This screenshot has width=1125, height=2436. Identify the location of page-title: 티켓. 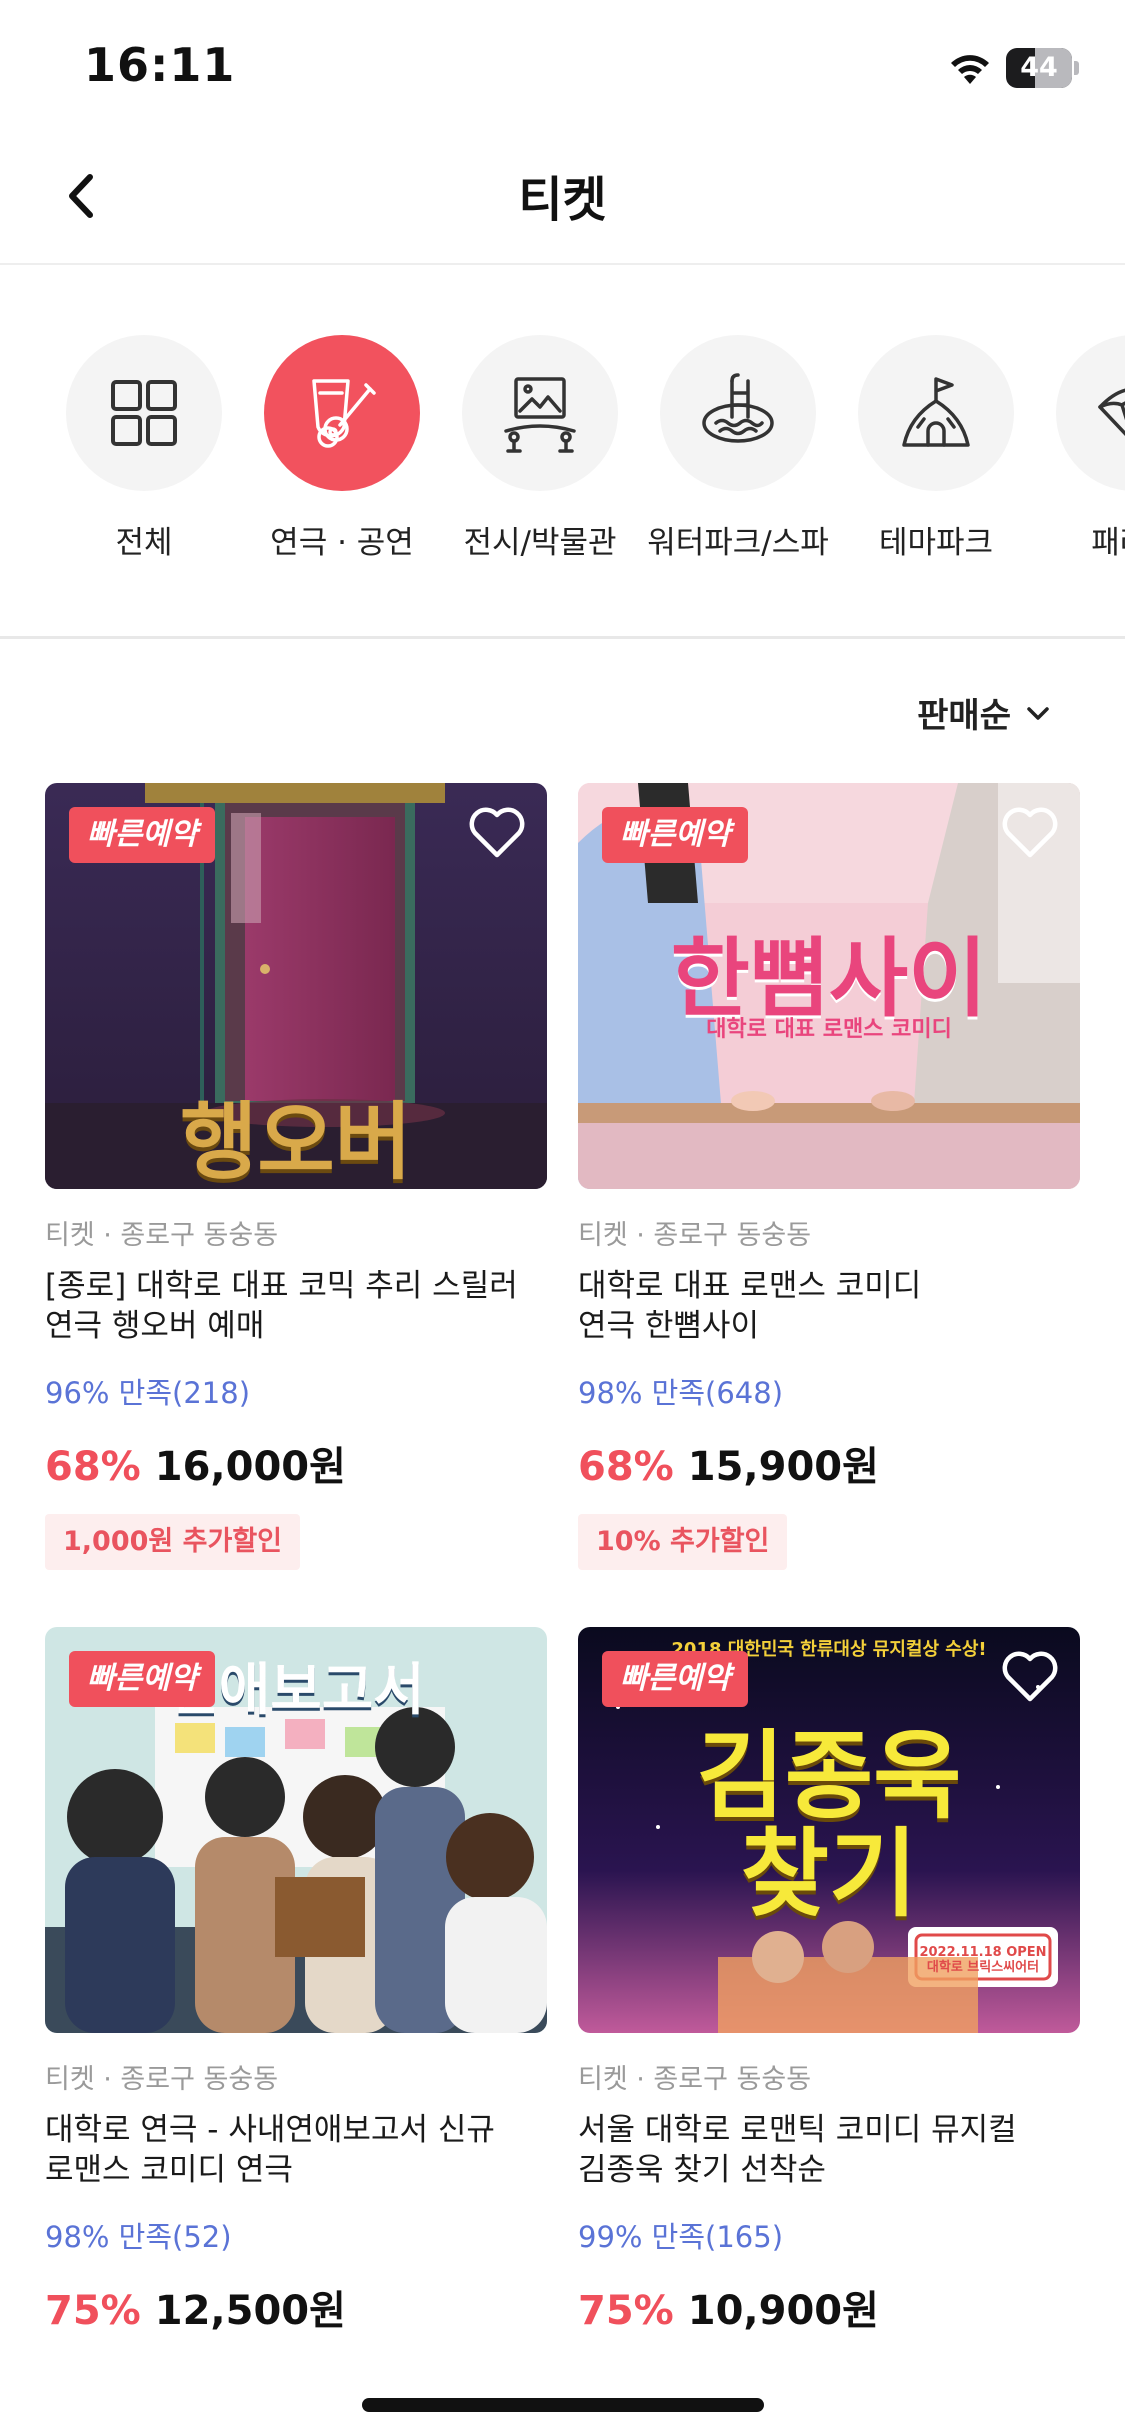
(562, 200).